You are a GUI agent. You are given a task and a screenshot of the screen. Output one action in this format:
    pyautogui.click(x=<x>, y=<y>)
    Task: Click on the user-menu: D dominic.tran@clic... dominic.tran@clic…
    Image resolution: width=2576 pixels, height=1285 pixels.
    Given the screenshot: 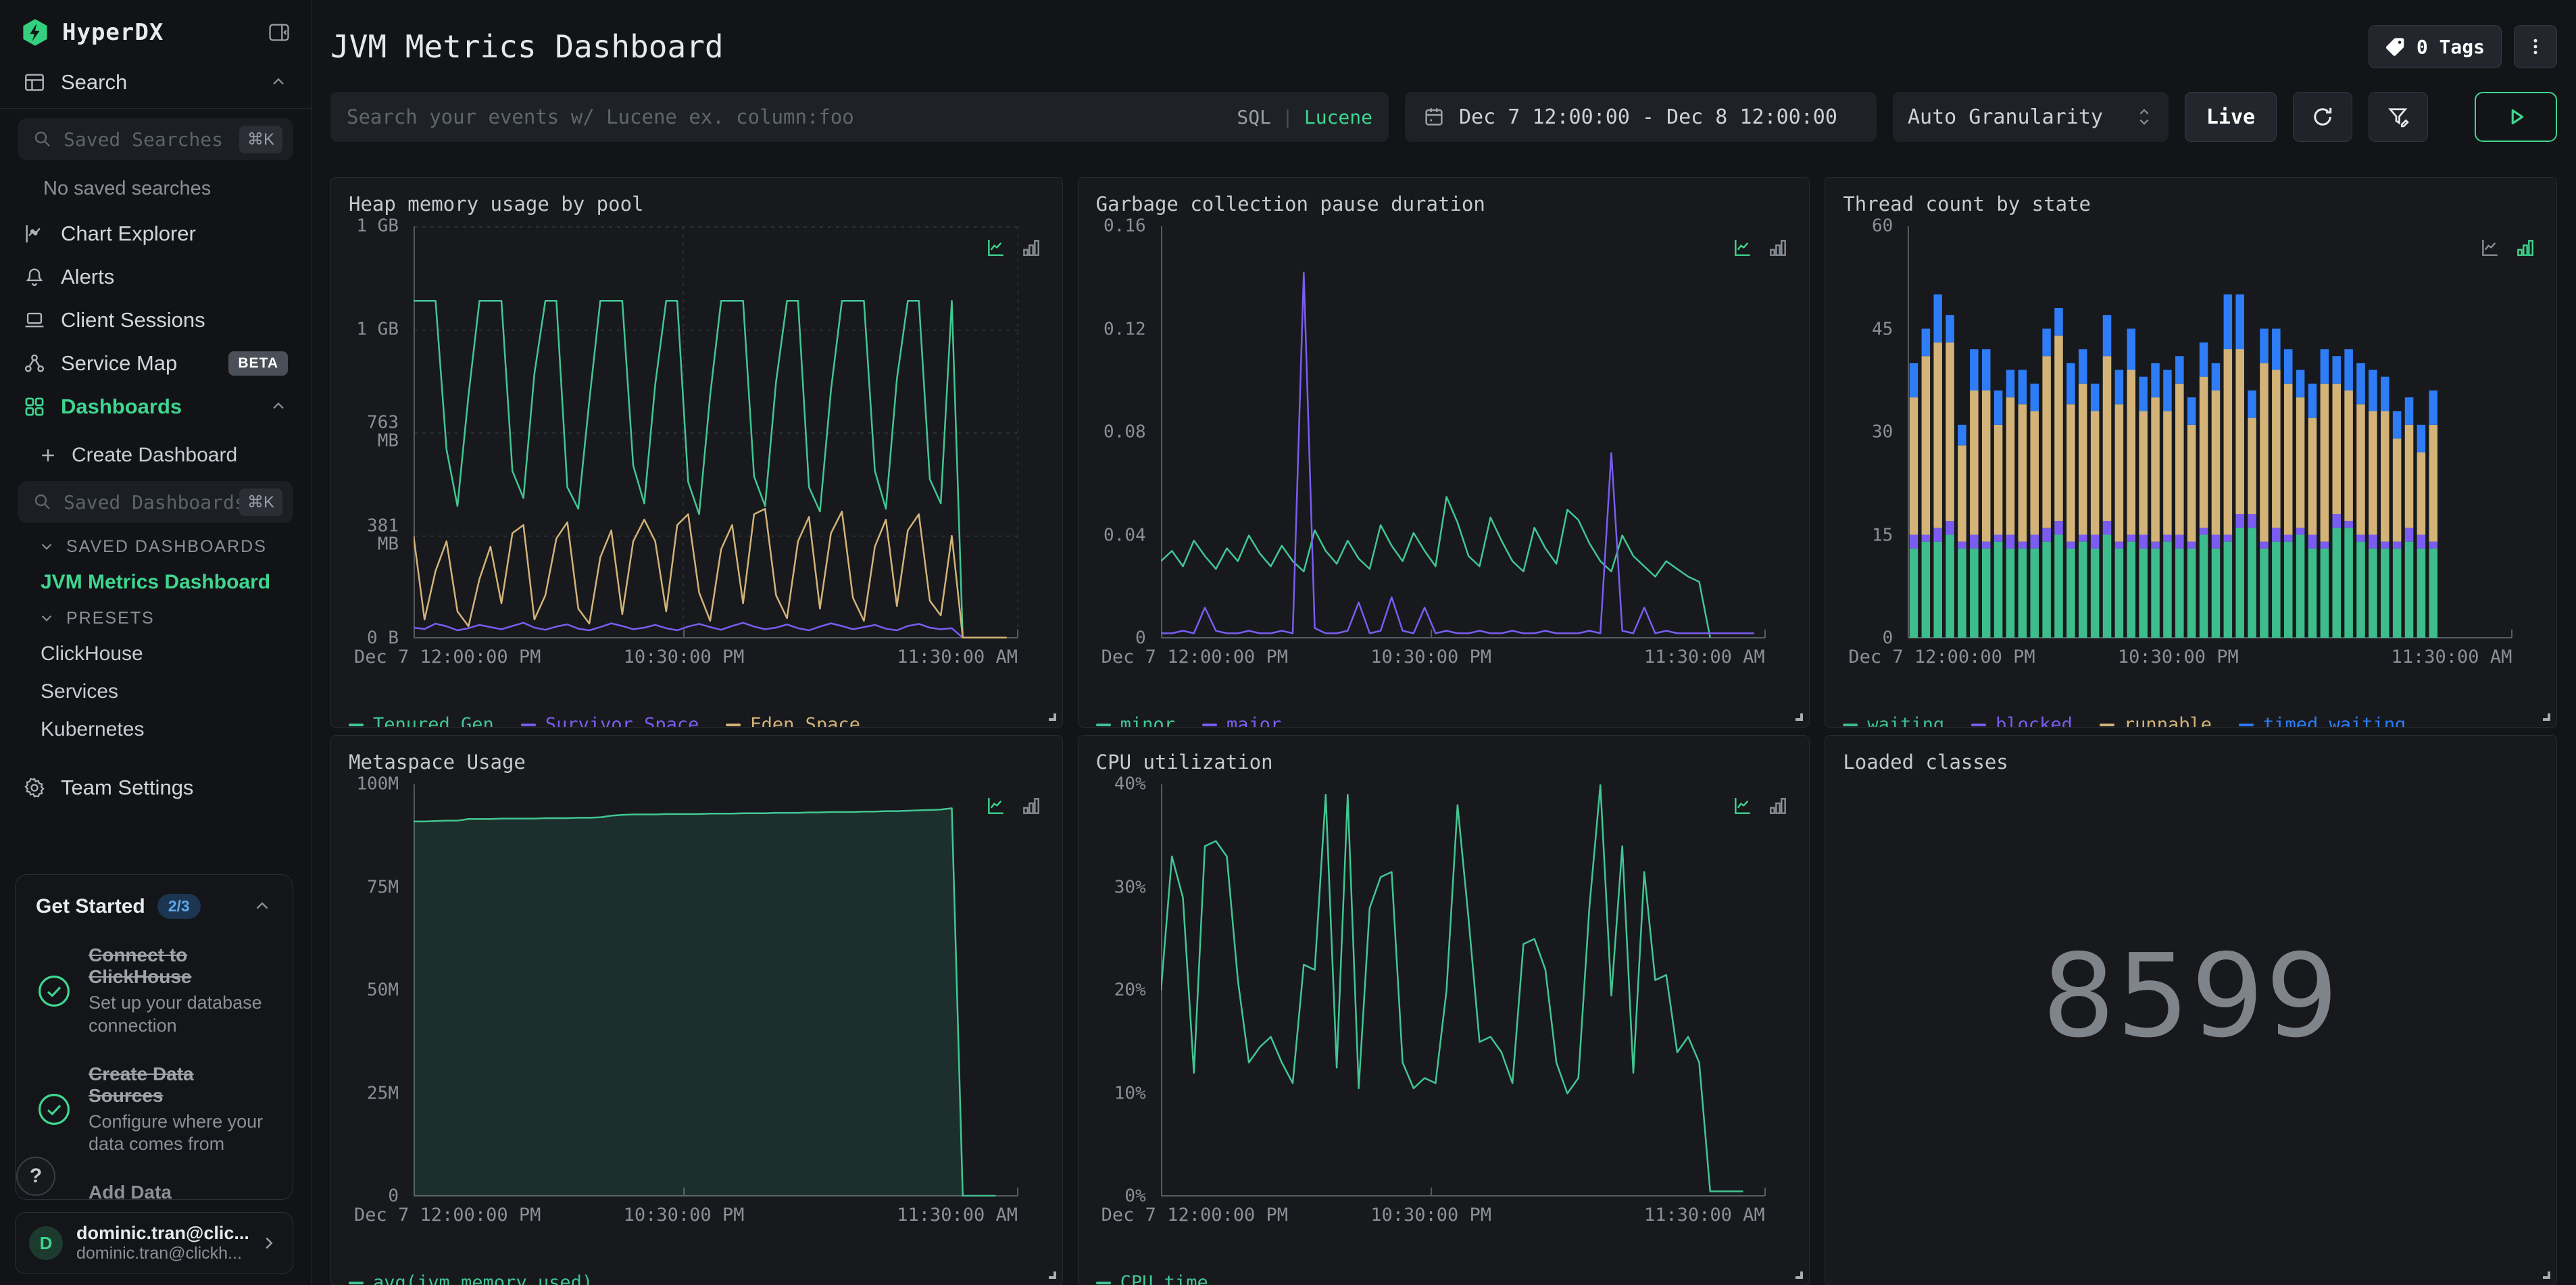 What is the action you would take?
    pyautogui.click(x=154, y=1243)
    